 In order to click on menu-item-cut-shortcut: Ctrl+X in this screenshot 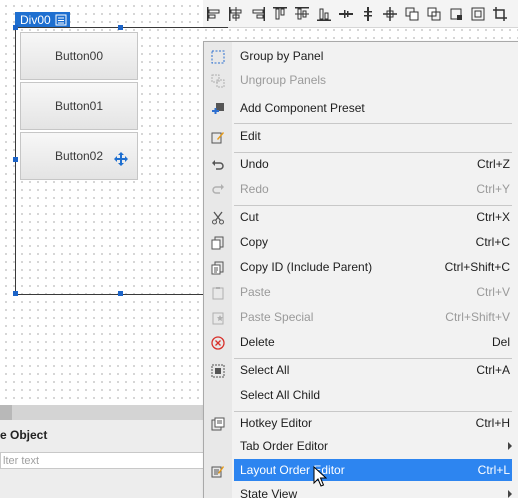, I will do `click(493, 217)`.